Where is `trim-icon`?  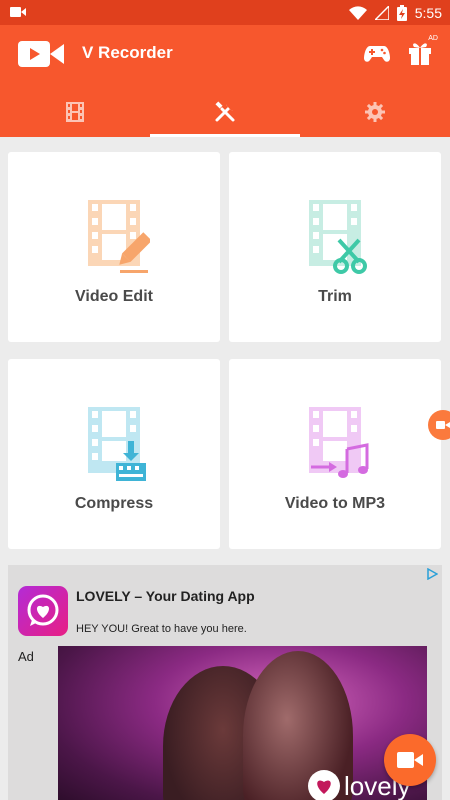 trim-icon is located at coordinates (338, 237).